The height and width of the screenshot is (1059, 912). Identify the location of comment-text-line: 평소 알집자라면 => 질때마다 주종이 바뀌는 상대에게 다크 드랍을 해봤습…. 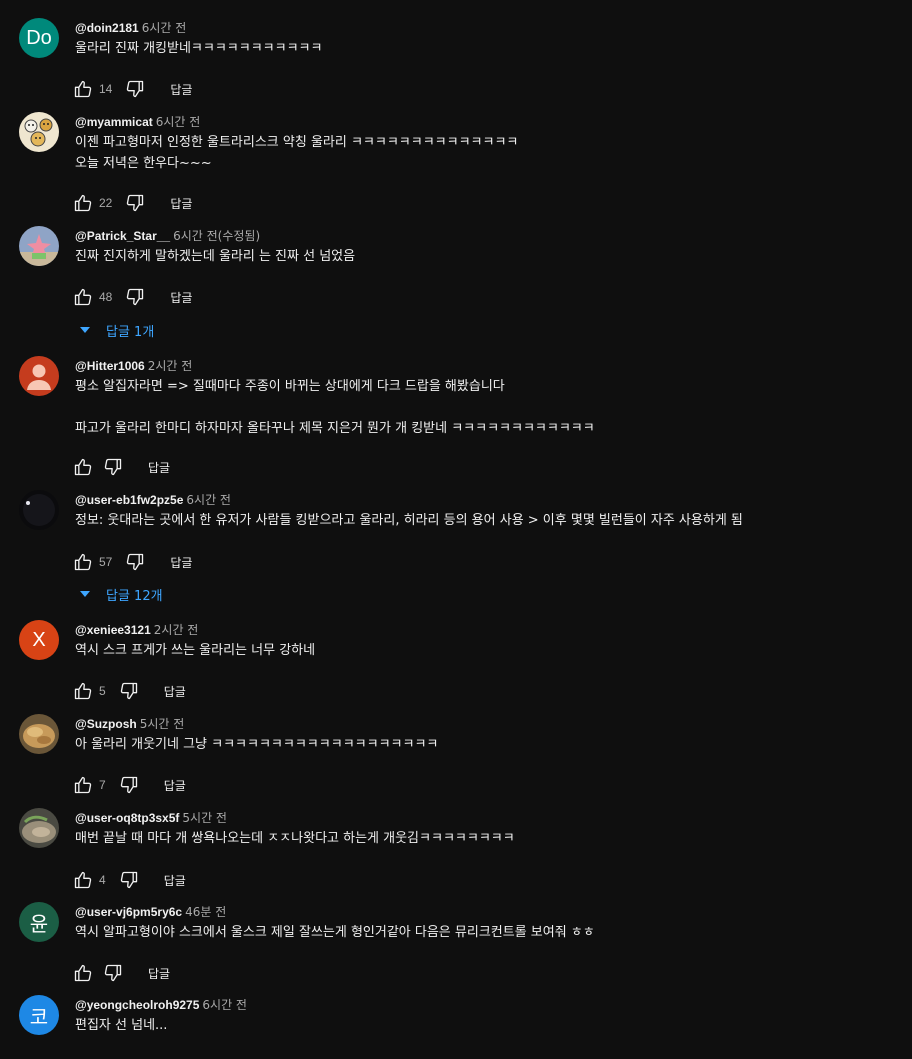
(290, 386).